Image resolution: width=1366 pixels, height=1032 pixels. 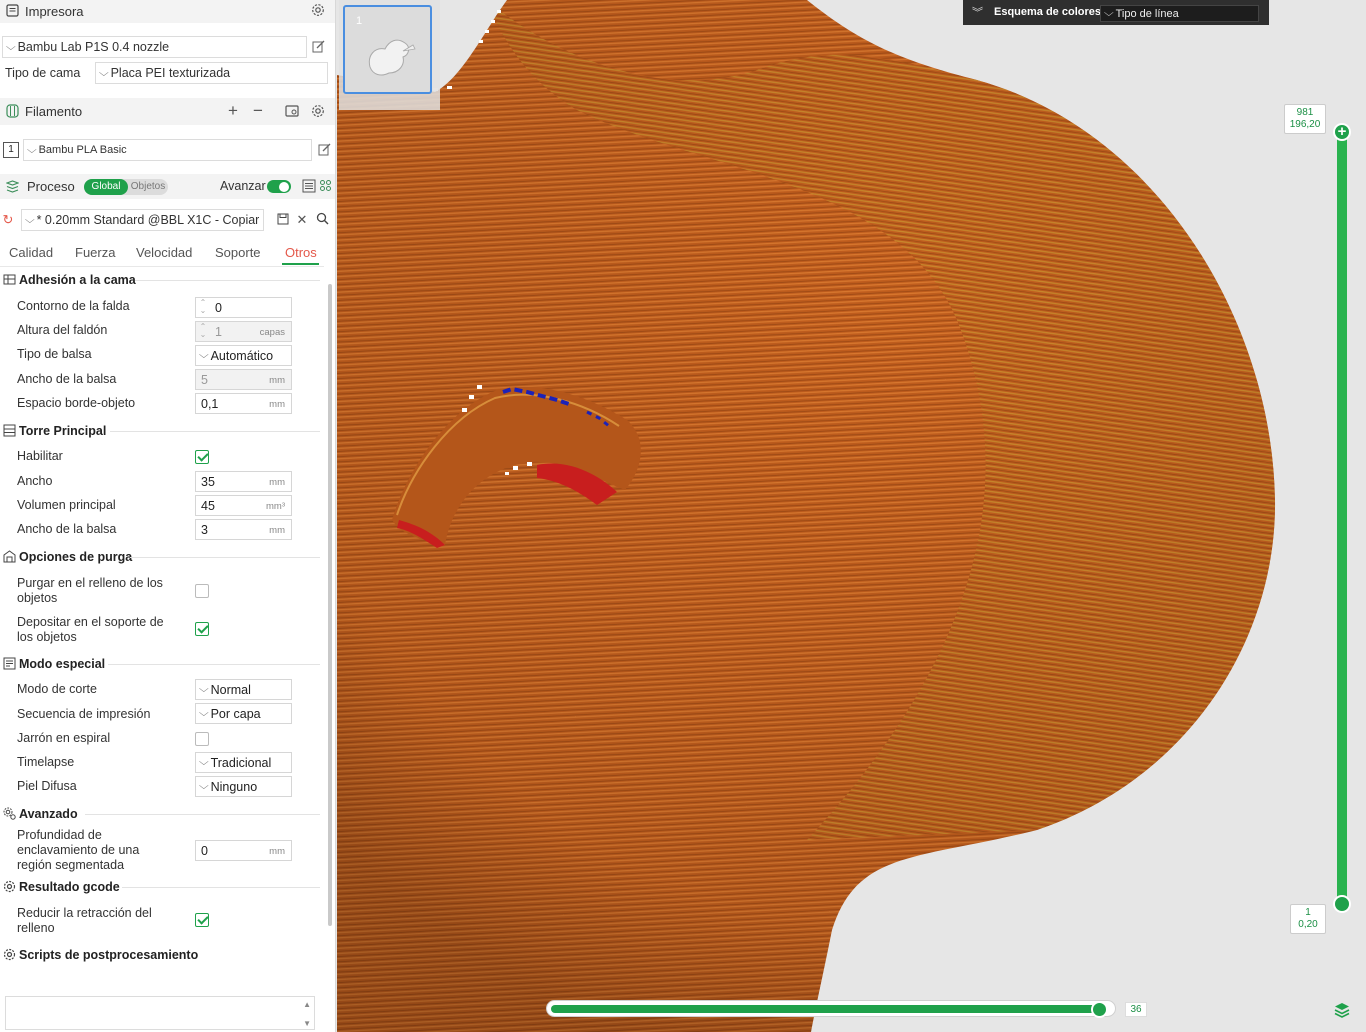 What do you see at coordinates (330, 605) in the screenshot?
I see `settings-scrollbar` at bounding box center [330, 605].